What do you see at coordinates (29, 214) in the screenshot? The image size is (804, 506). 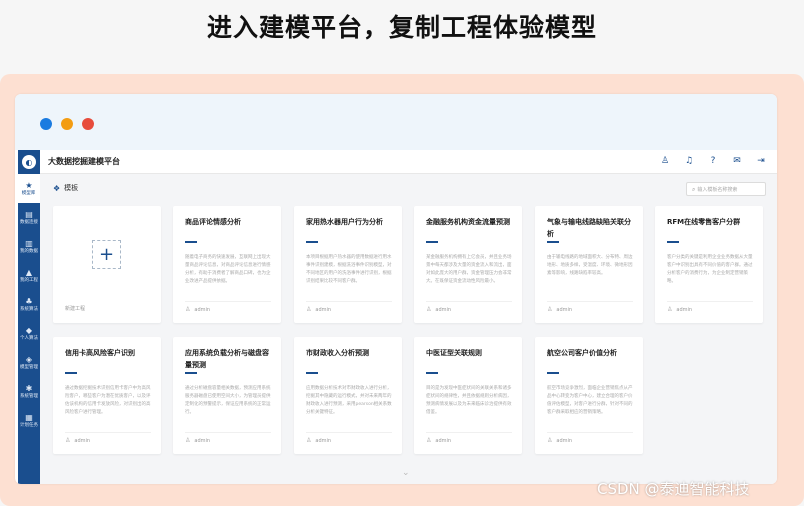 I see `database-icon: ▤` at bounding box center [29, 214].